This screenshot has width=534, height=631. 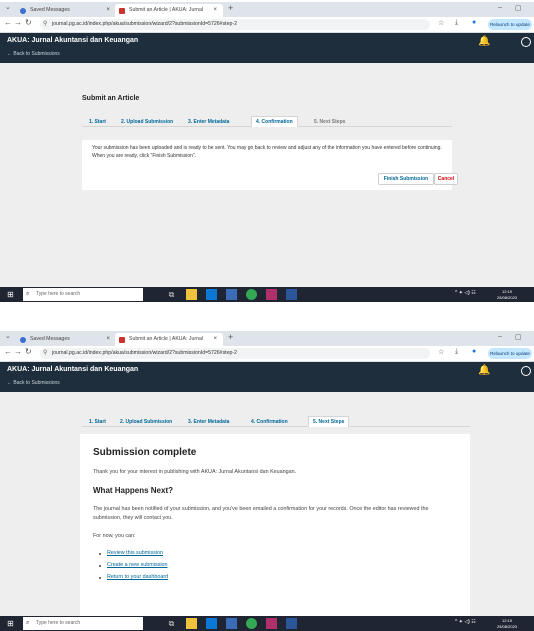 What do you see at coordinates (135, 553) in the screenshot?
I see `review-submission-link: Review this submission` at bounding box center [135, 553].